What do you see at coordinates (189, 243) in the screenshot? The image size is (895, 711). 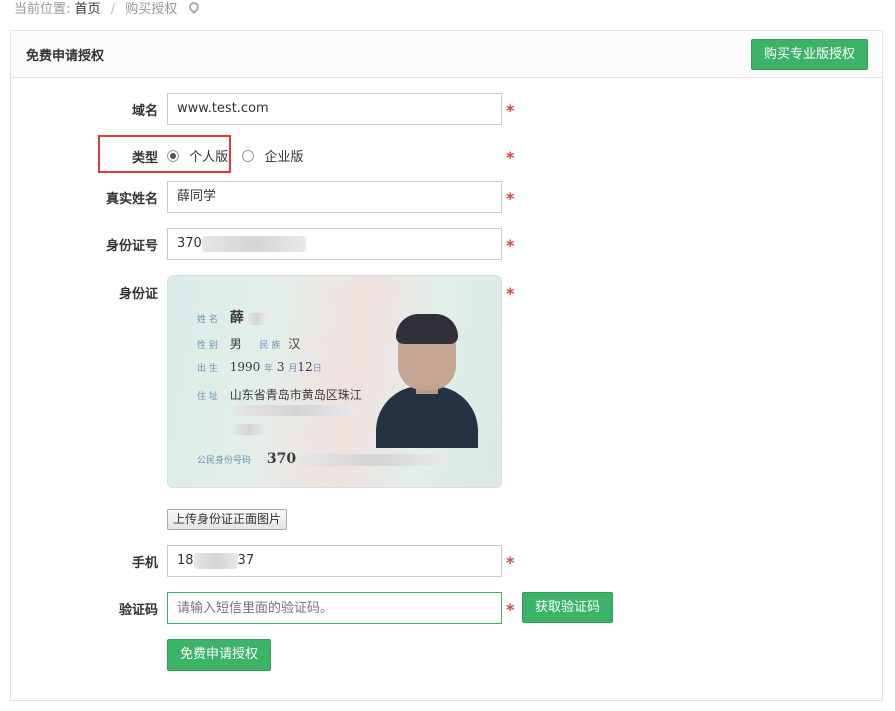 I see `id-number-visible: 370` at bounding box center [189, 243].